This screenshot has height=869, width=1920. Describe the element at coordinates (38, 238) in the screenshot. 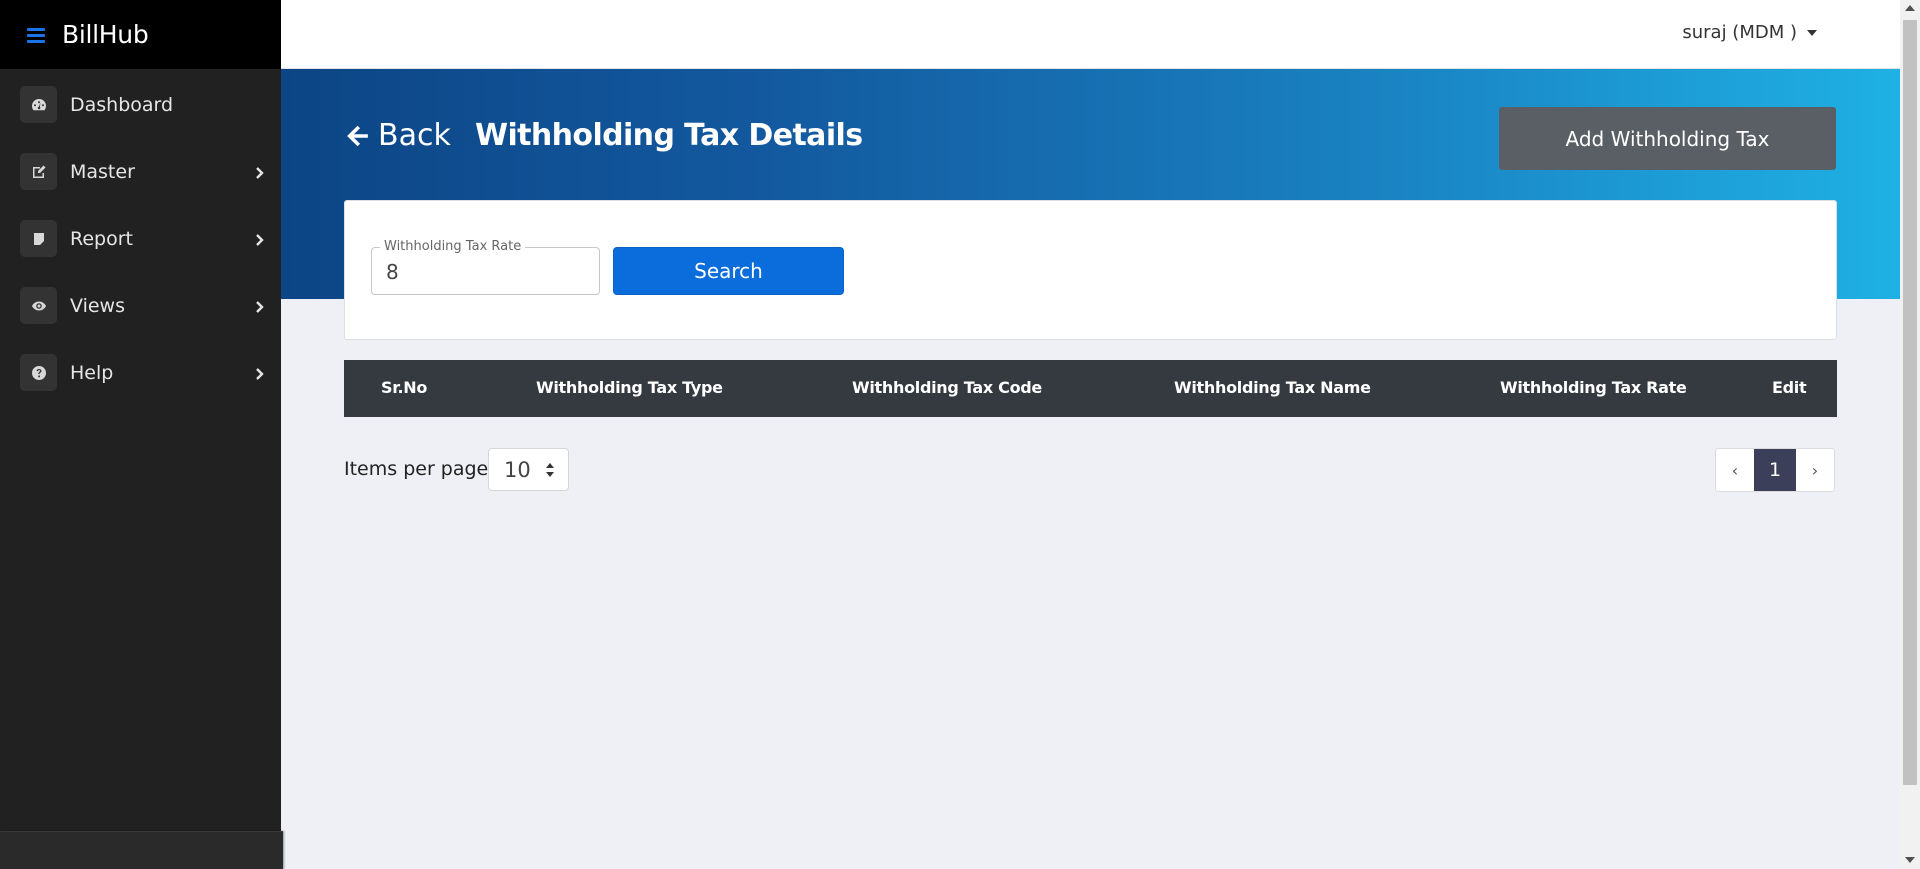

I see `note-icon` at that location.